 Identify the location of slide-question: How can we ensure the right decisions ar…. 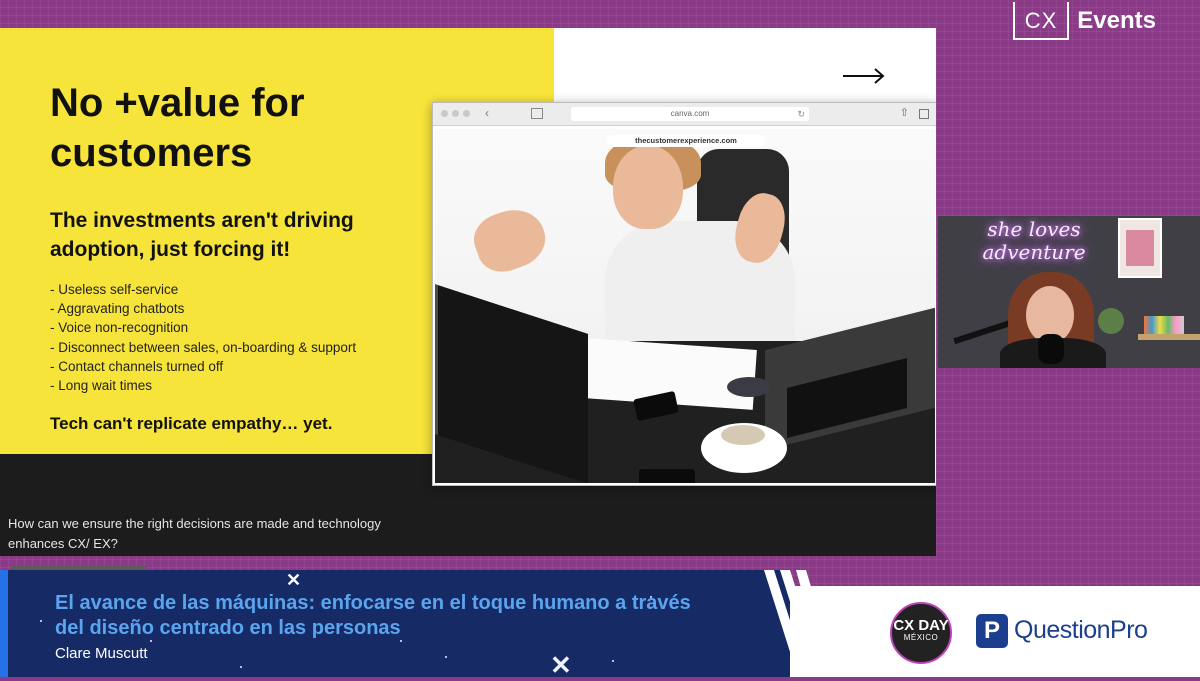
(194, 533).